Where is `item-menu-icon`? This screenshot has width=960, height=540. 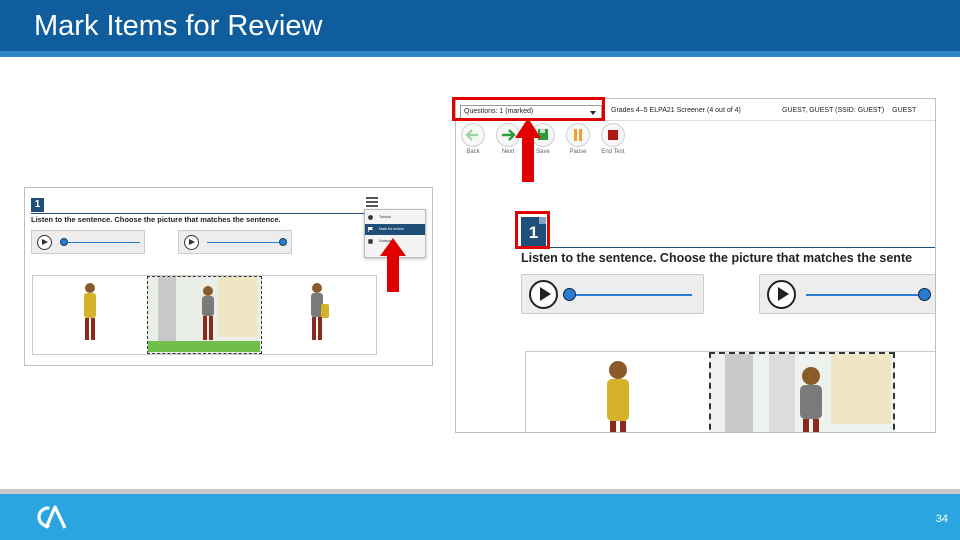 item-menu-icon is located at coordinates (372, 202).